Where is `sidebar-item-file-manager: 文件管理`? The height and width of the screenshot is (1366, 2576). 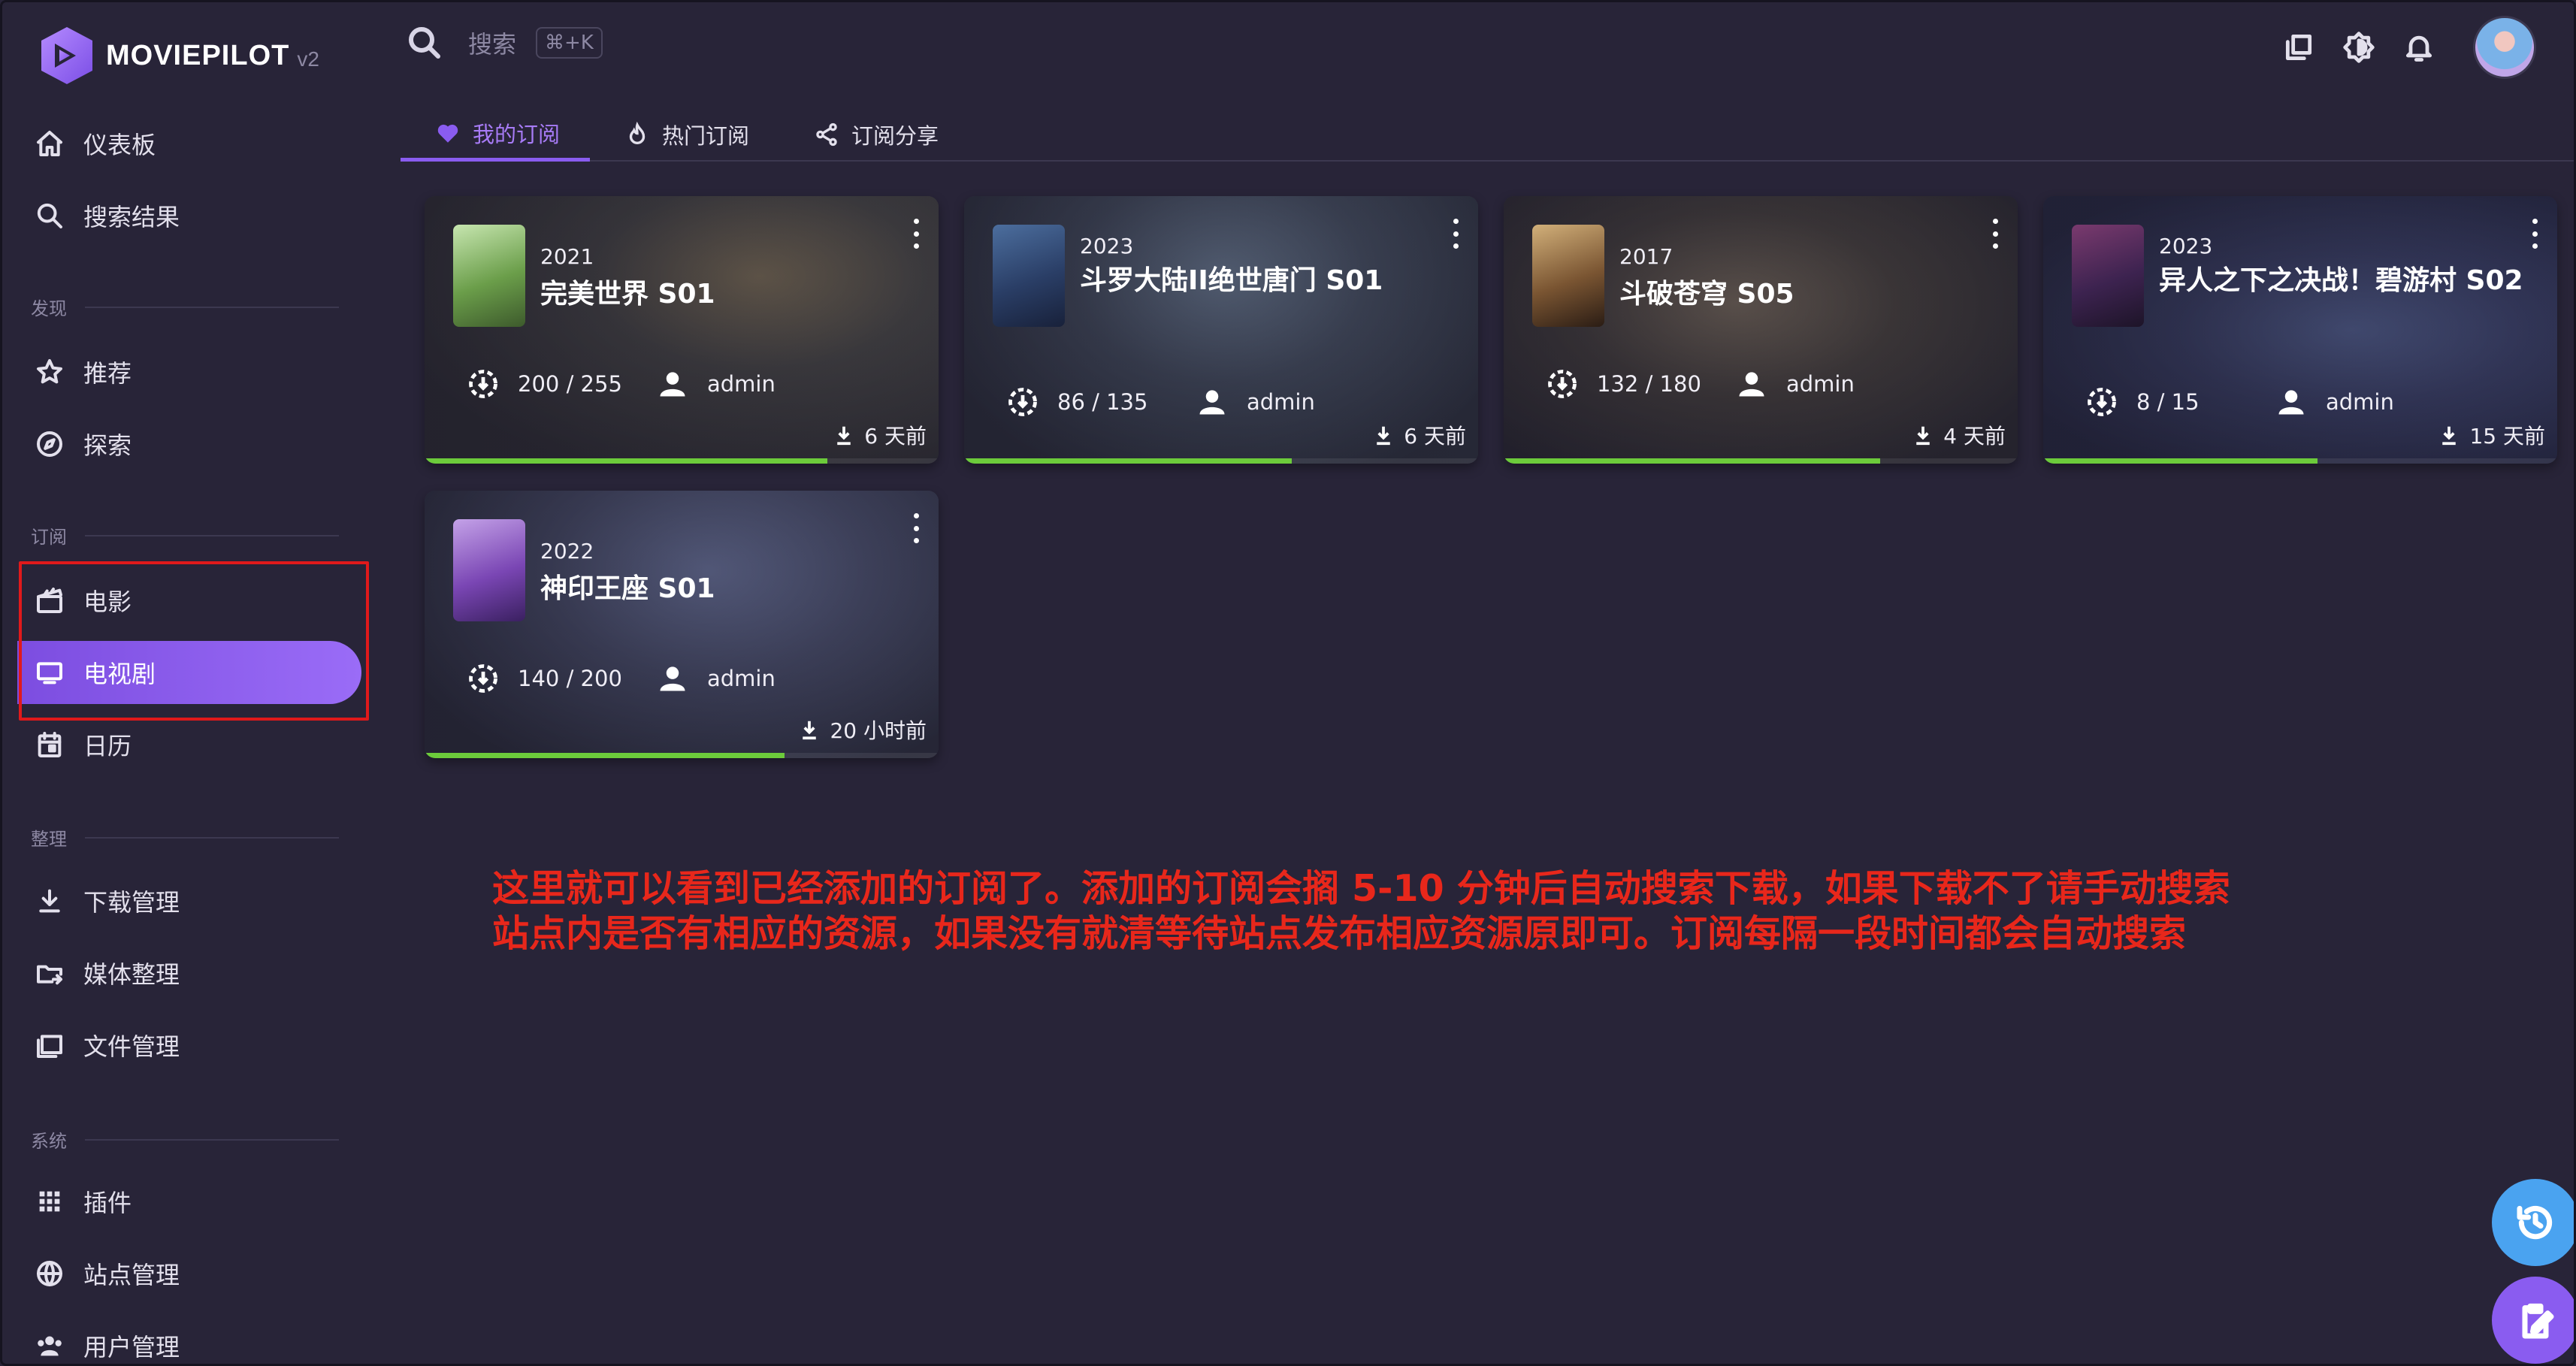 sidebar-item-file-manager: 文件管理 is located at coordinates (189, 1046).